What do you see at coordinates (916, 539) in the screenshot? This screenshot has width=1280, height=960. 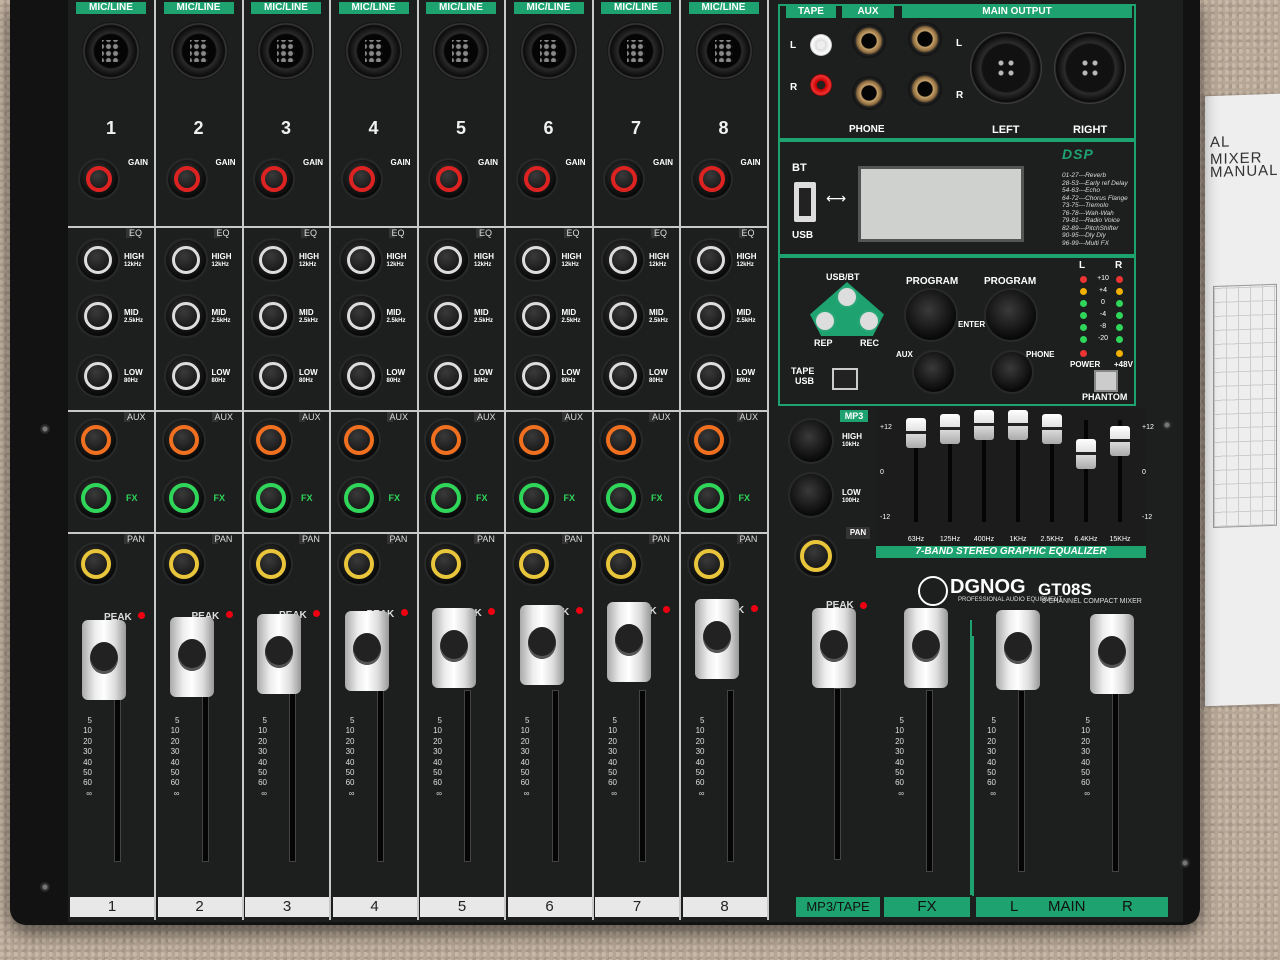 I see `geq-band-label: 63Hz` at bounding box center [916, 539].